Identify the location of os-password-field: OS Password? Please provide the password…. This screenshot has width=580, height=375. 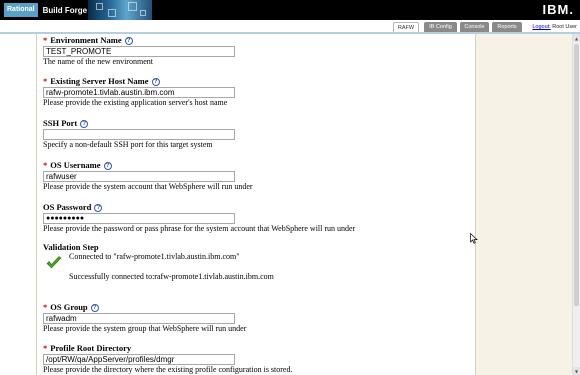
(199, 218).